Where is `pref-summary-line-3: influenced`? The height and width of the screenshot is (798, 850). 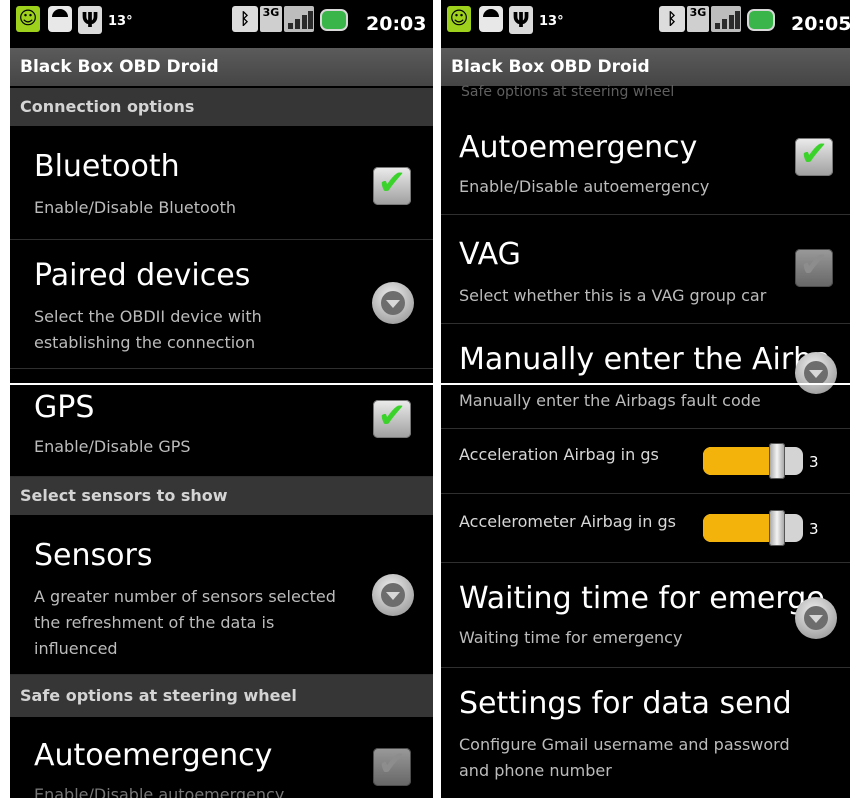 pref-summary-line-3: influenced is located at coordinates (76, 648).